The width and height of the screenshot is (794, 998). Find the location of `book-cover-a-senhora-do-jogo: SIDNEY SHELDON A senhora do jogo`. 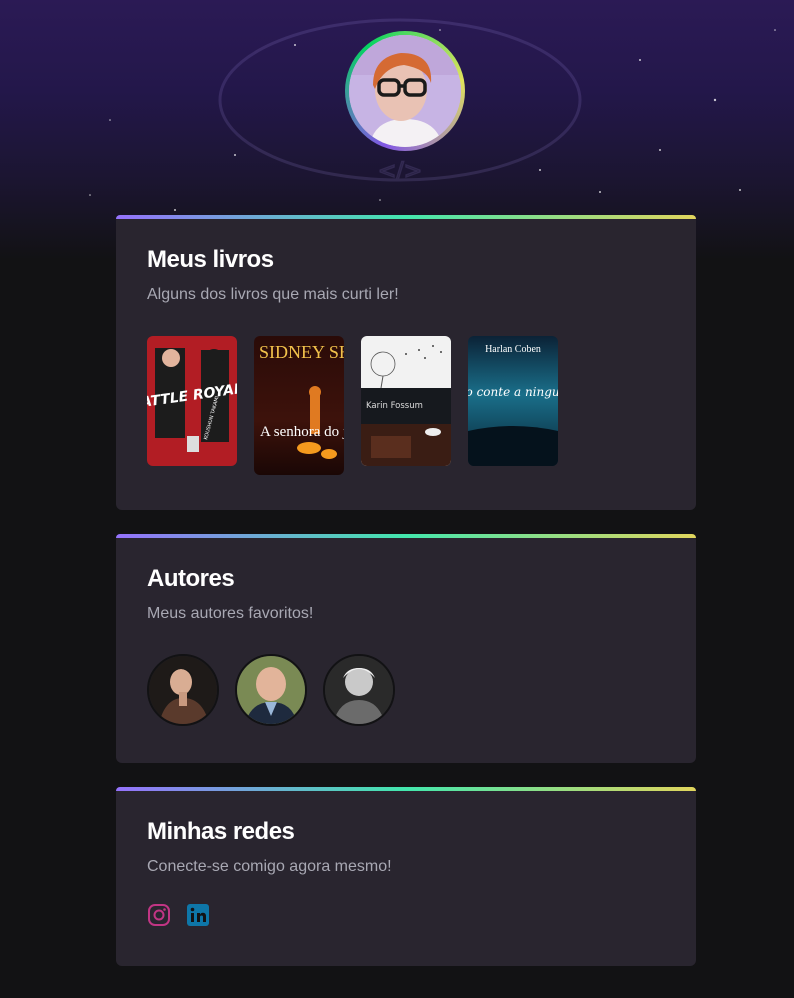

book-cover-a-senhora-do-jogo: SIDNEY SHELDON A senhora do jogo is located at coordinates (299, 405).